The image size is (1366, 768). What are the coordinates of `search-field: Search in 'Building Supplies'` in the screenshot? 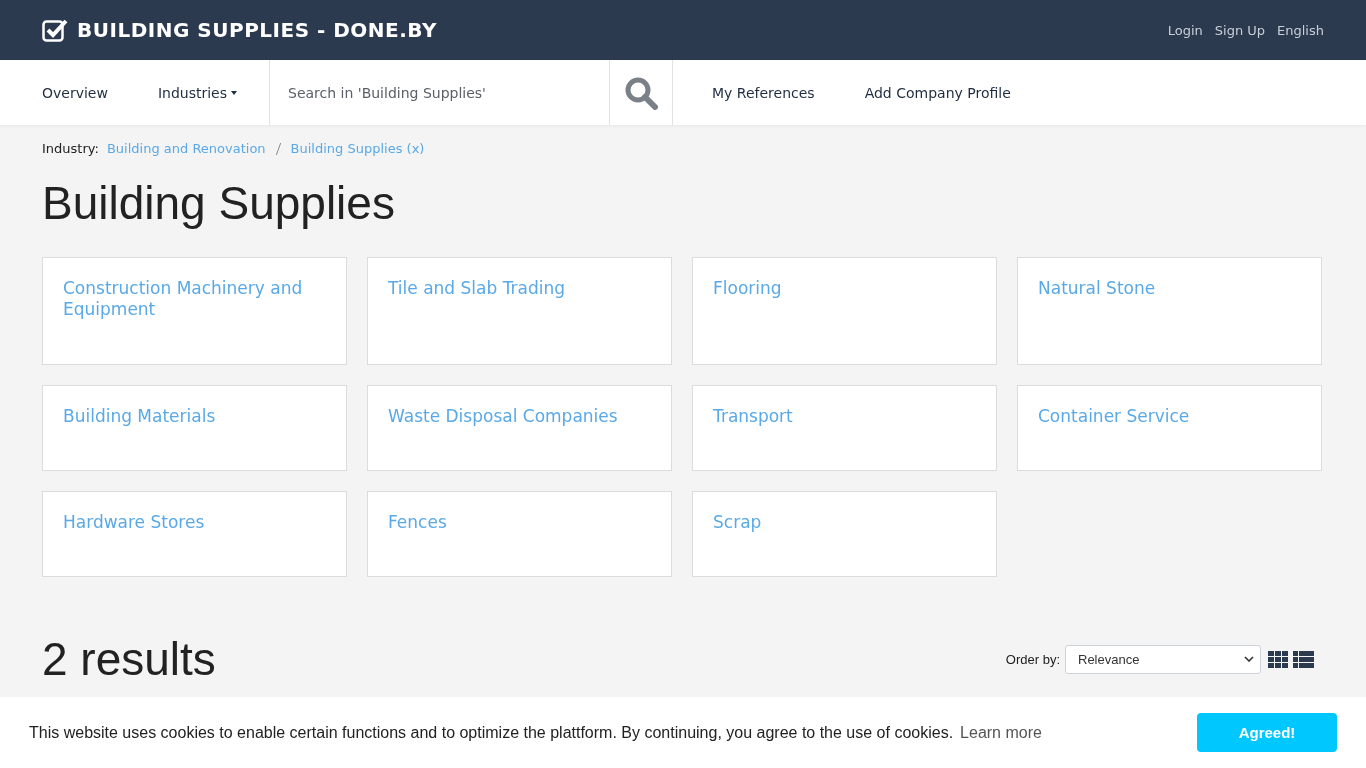 It's located at (440, 92).